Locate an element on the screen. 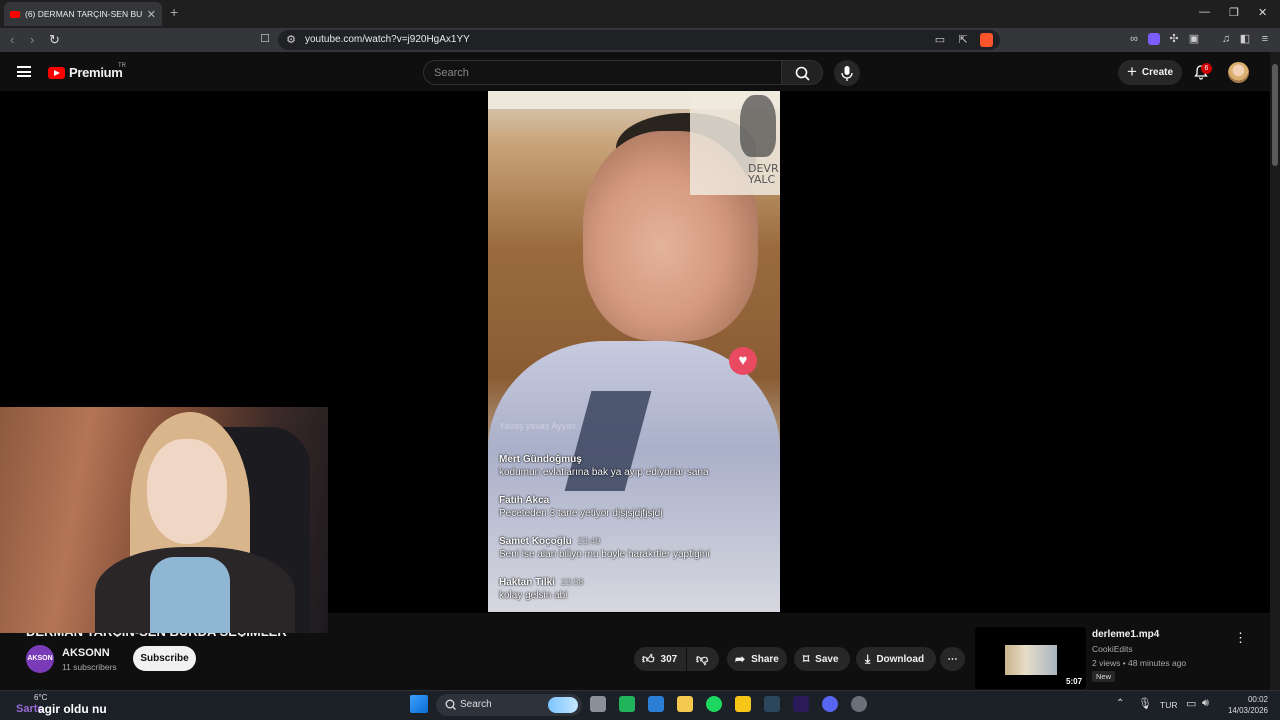  new-tab-icon: + is located at coordinates (174, 12).